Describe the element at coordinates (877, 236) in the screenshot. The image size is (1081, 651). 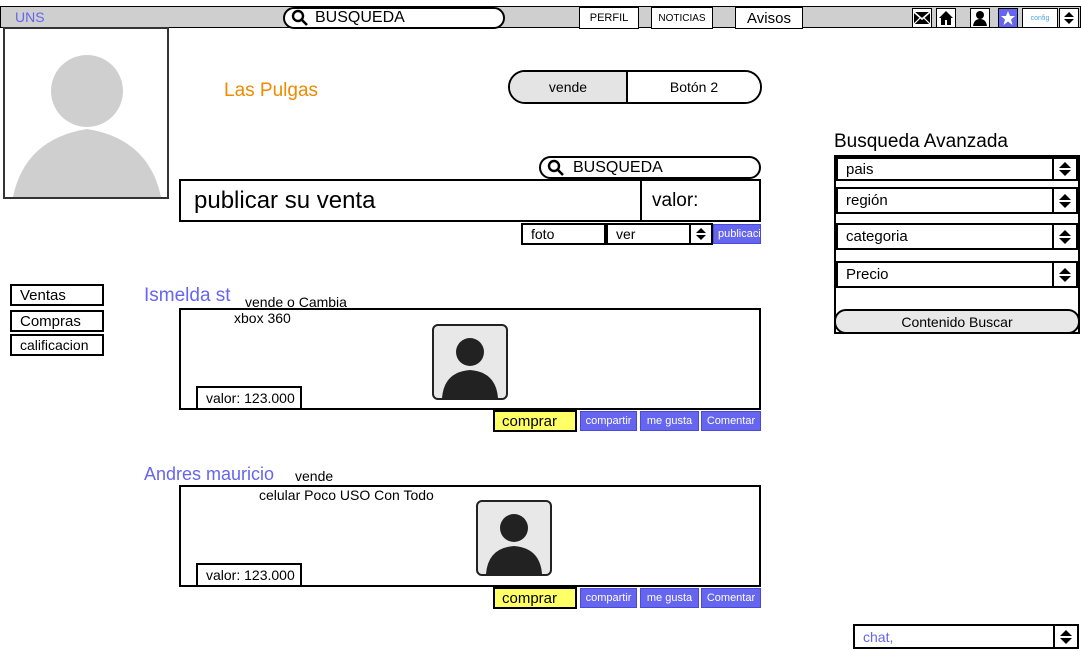
I see `categoria-select-label: categoria` at that location.